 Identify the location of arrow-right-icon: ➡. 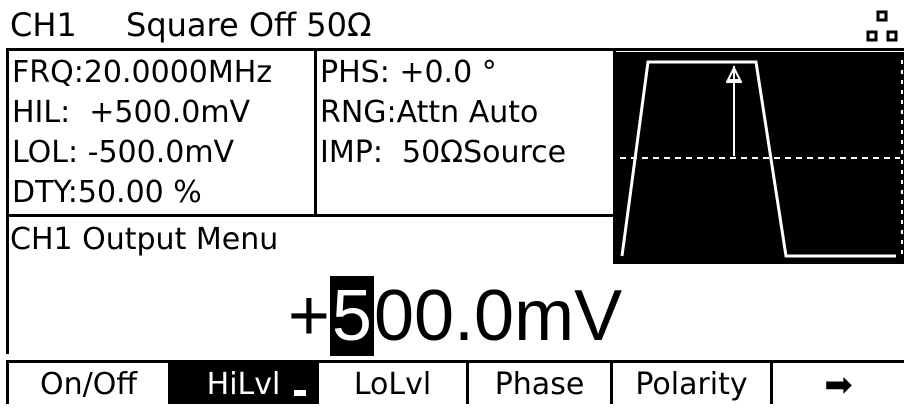
(838, 385).